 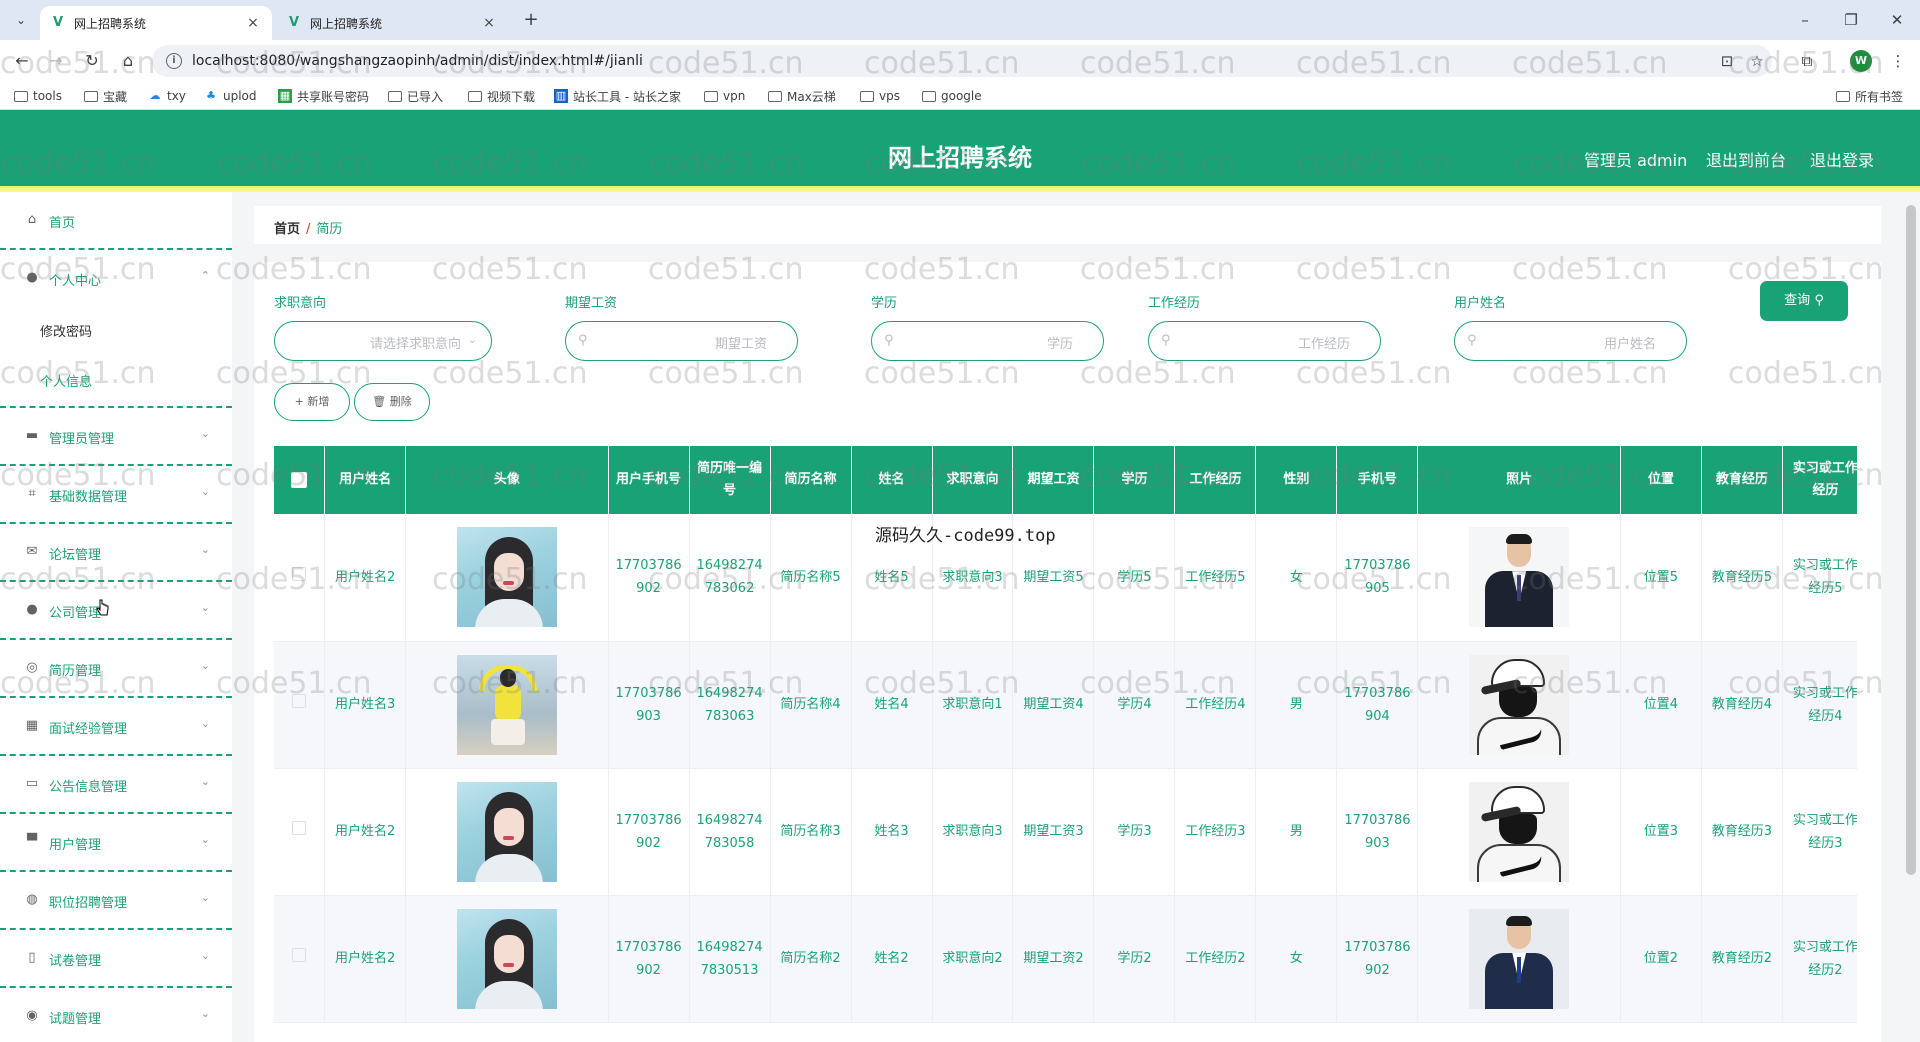 I want to click on cell-phone: 17703786905, so click(x=1377, y=578).